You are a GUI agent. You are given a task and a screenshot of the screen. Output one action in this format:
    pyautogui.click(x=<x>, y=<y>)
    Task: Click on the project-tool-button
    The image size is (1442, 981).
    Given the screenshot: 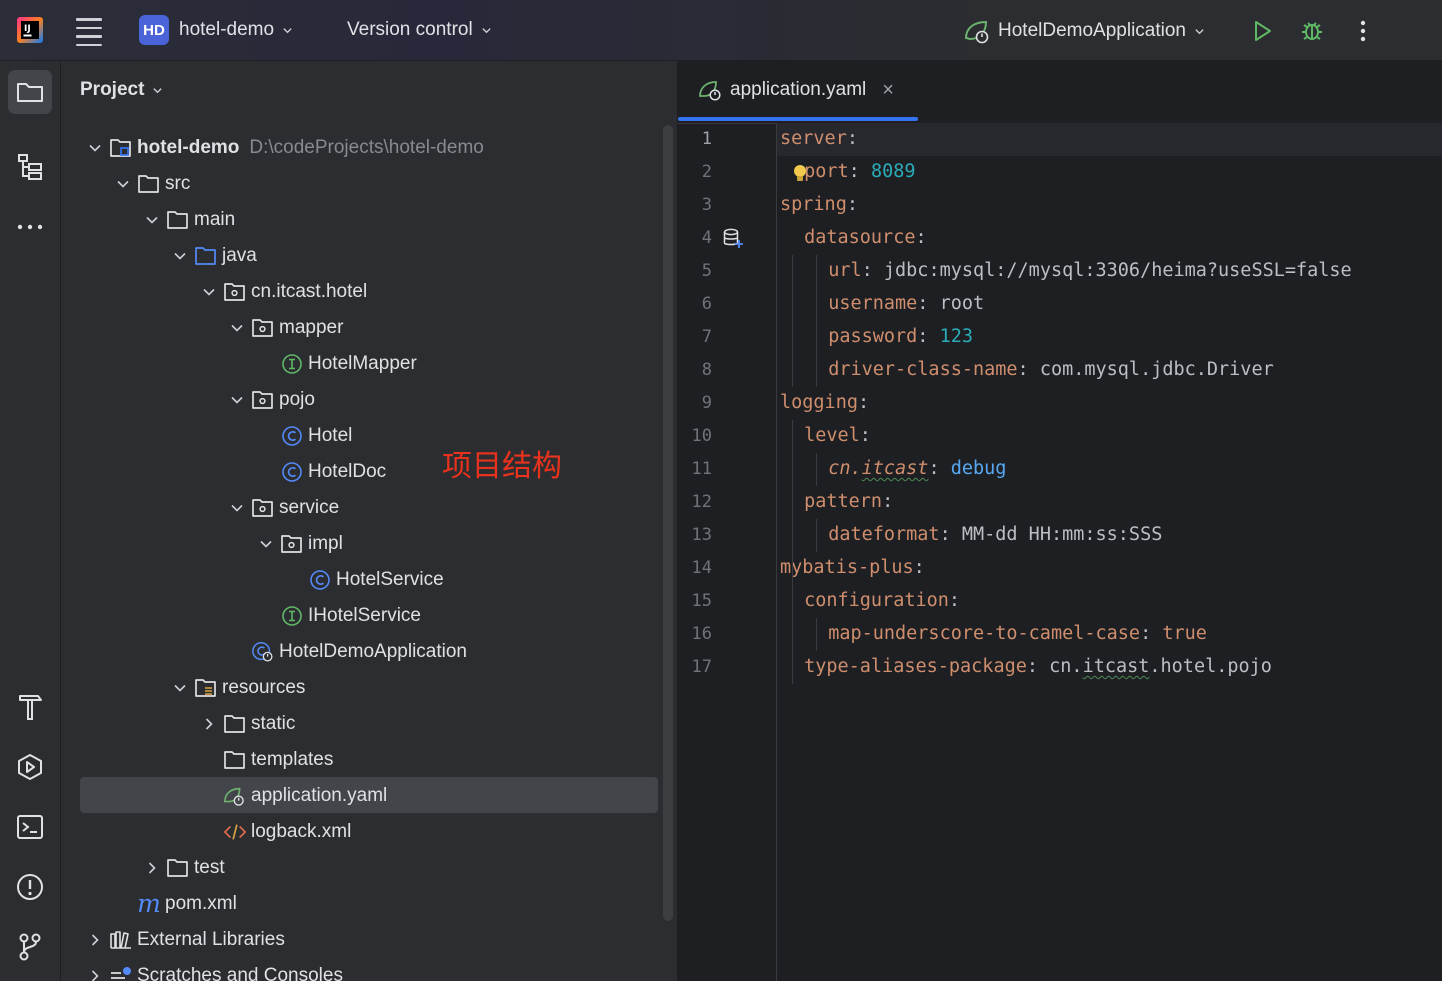 What is the action you would take?
    pyautogui.click(x=30, y=92)
    